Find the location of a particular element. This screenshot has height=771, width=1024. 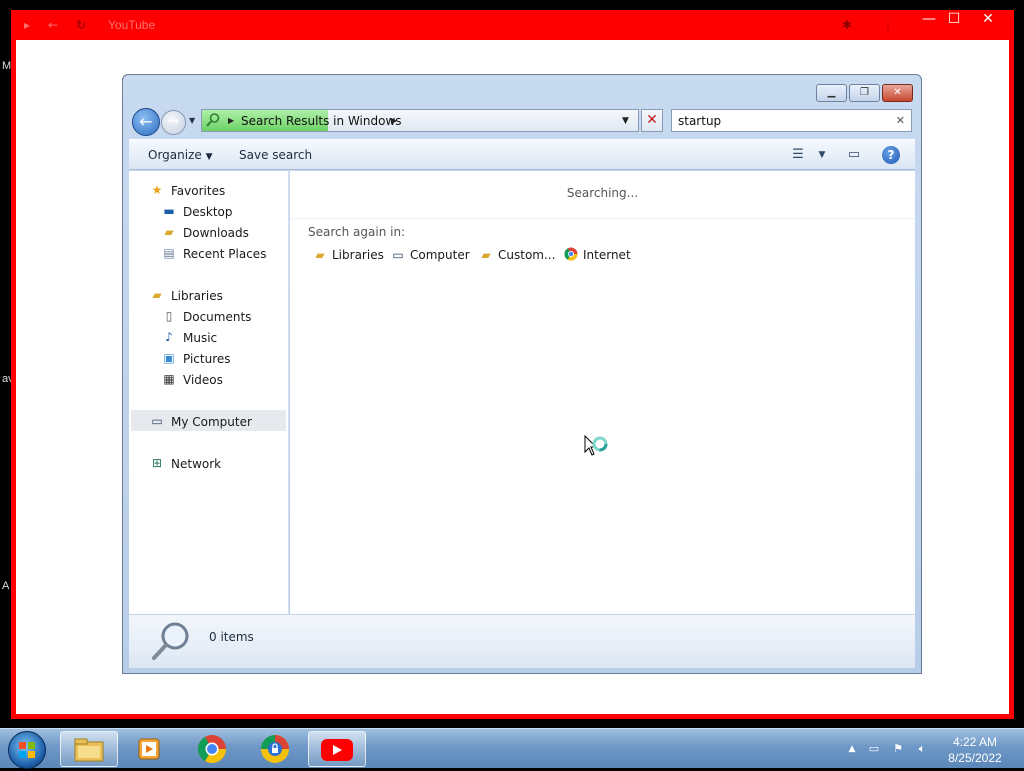

lock-browser-icon is located at coordinates (275, 749).